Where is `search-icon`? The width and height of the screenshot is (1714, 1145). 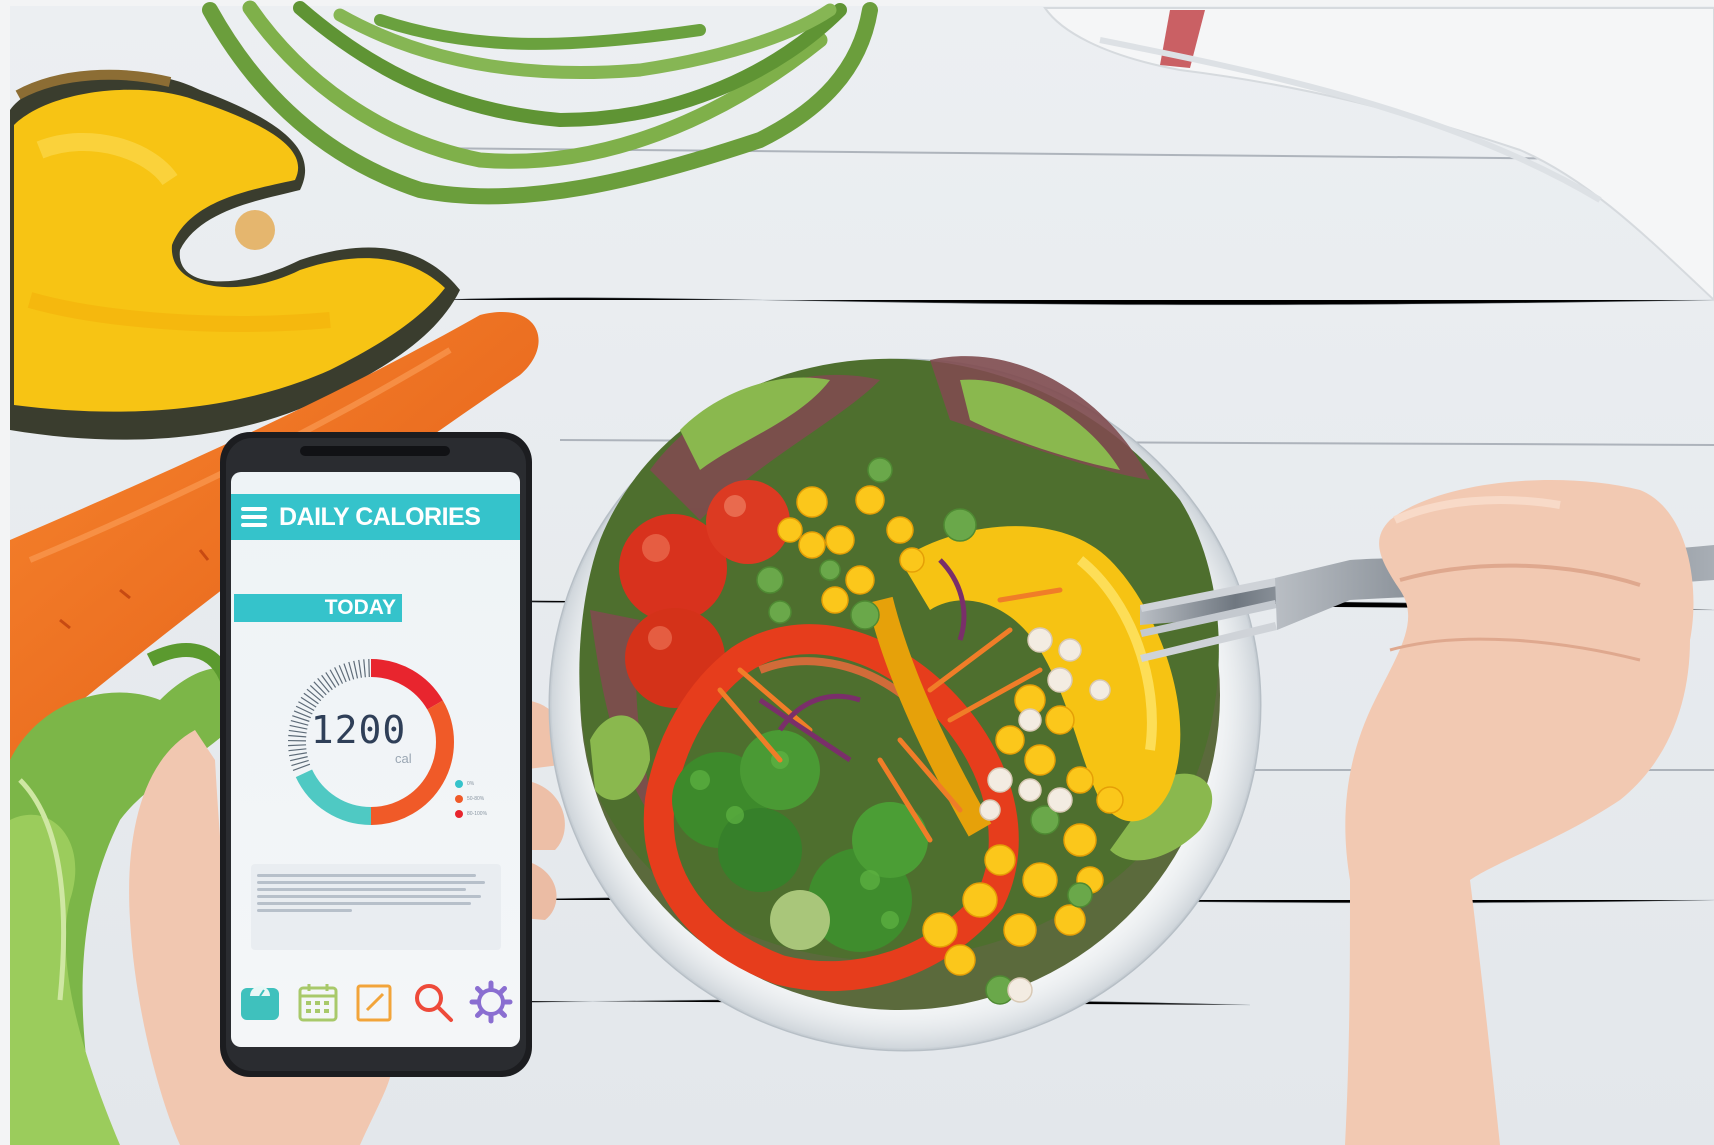
search-icon is located at coordinates (433, 1002).